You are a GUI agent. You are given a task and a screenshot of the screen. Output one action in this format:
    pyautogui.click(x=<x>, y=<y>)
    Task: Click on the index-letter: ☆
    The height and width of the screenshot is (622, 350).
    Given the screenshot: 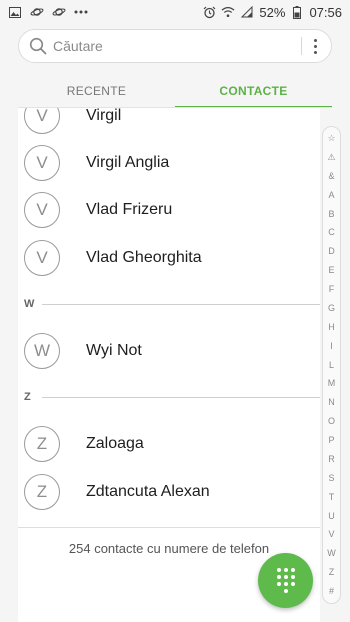 What is the action you would take?
    pyautogui.click(x=331, y=138)
    